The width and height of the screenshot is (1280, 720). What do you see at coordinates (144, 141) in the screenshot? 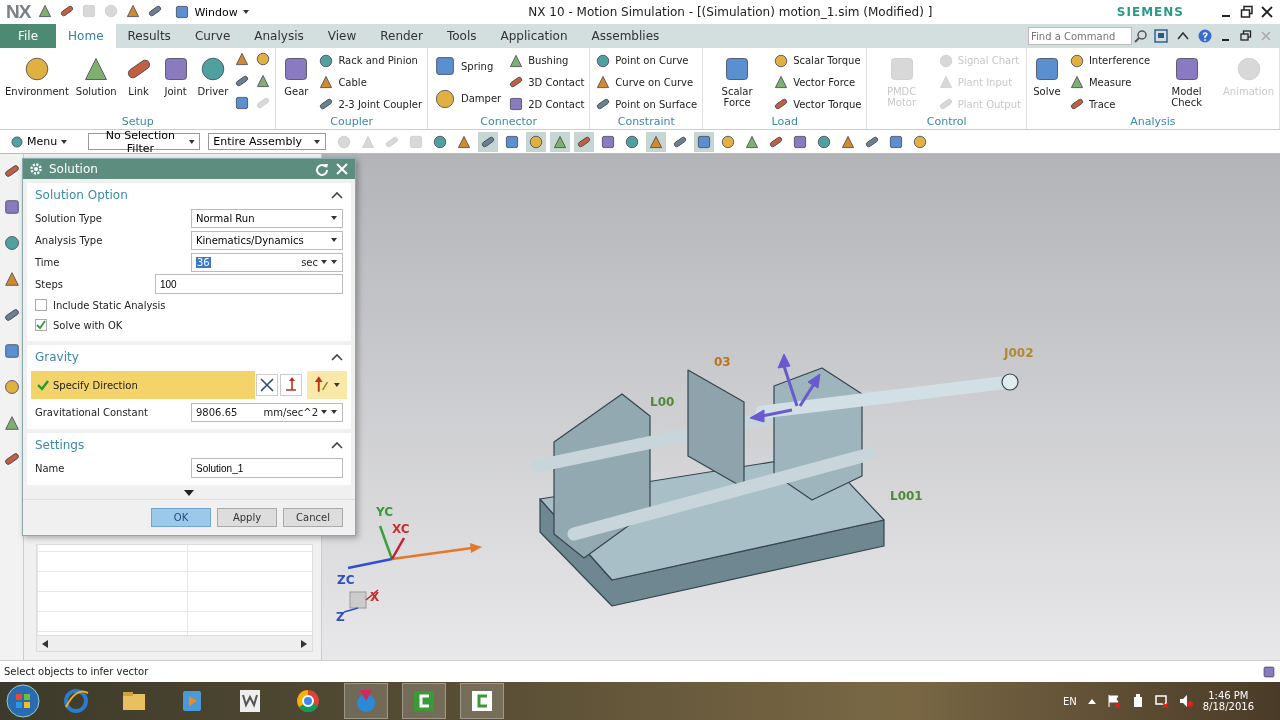
I see `dropdown: No Selection Filter` at bounding box center [144, 141].